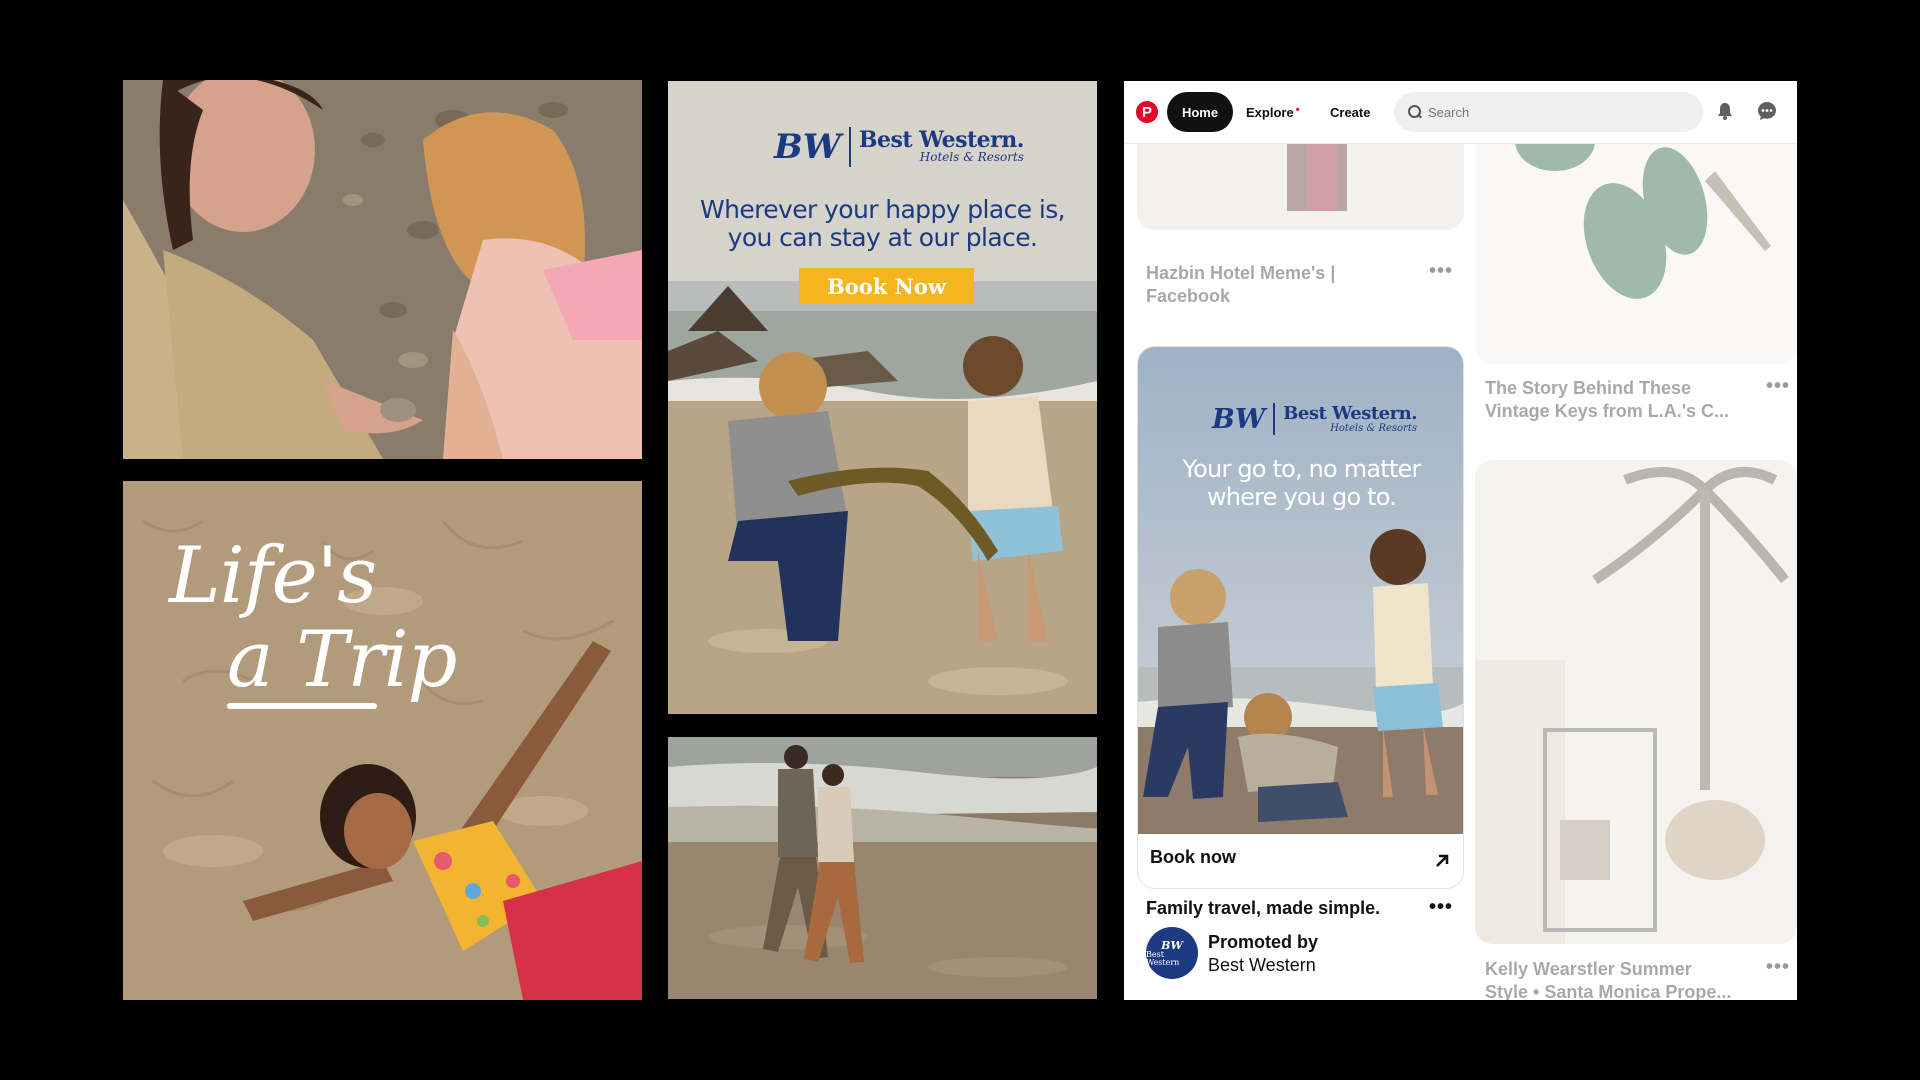  Describe the element at coordinates (1558, 112) in the screenshot. I see `search-input` at that location.